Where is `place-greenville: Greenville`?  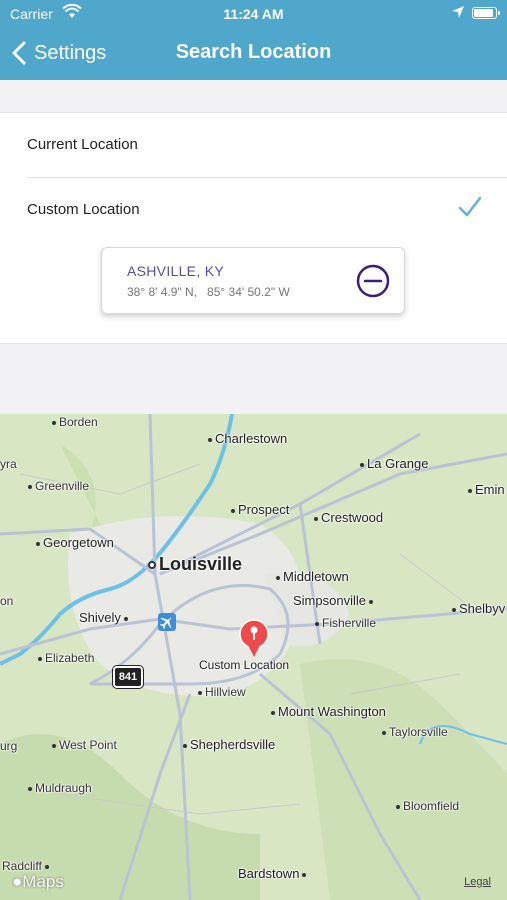
place-greenville: Greenville is located at coordinates (58, 486).